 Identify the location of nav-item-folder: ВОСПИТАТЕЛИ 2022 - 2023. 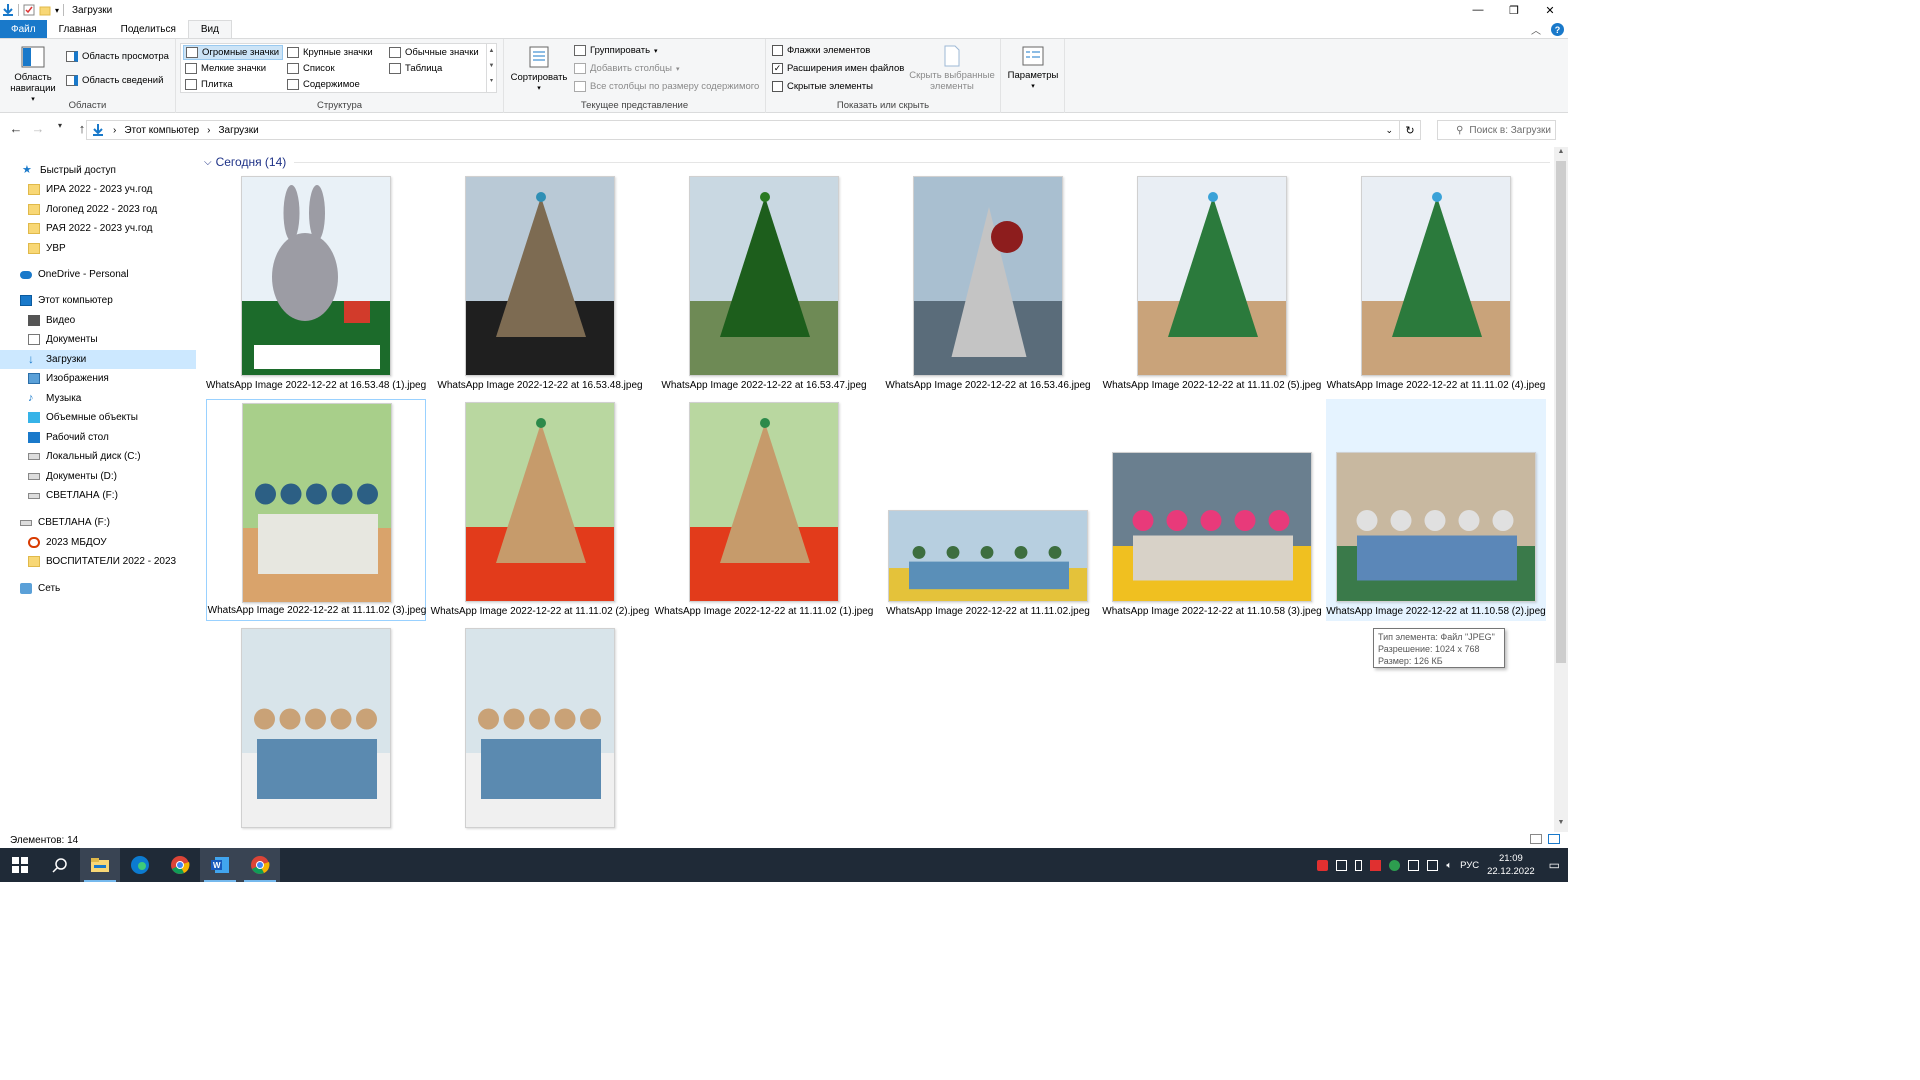
(98, 561).